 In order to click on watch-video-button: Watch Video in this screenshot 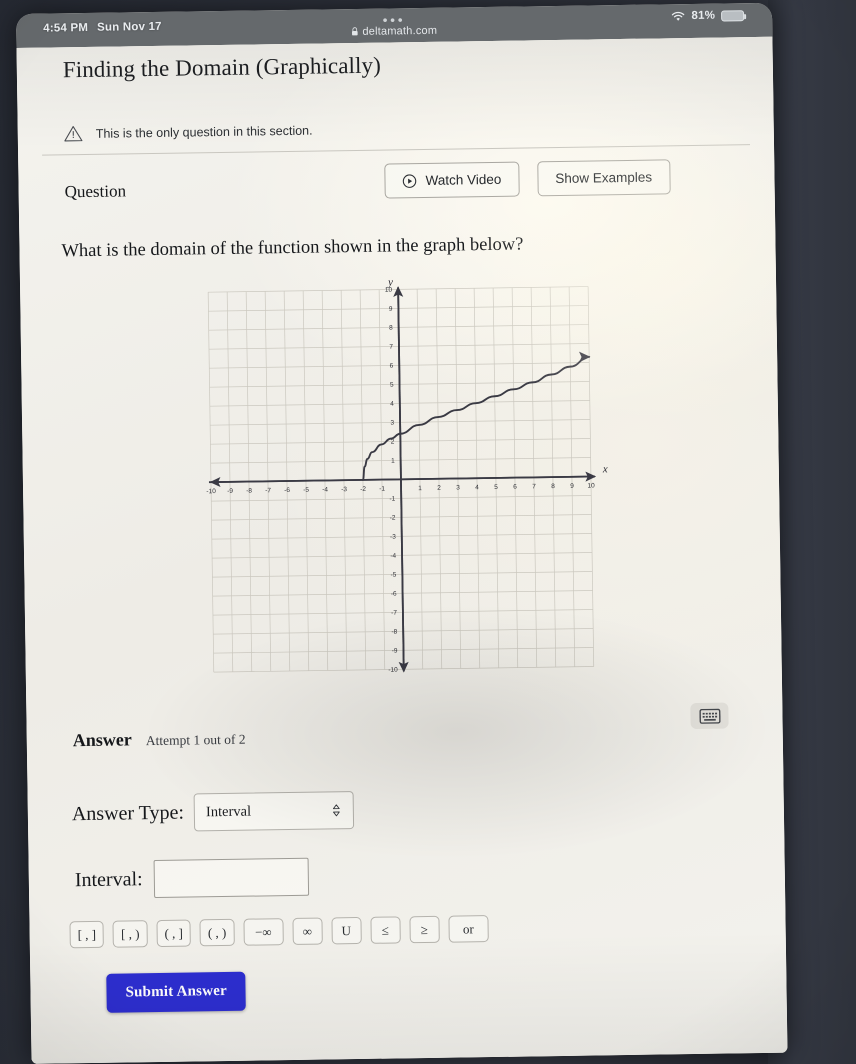, I will do `click(452, 180)`.